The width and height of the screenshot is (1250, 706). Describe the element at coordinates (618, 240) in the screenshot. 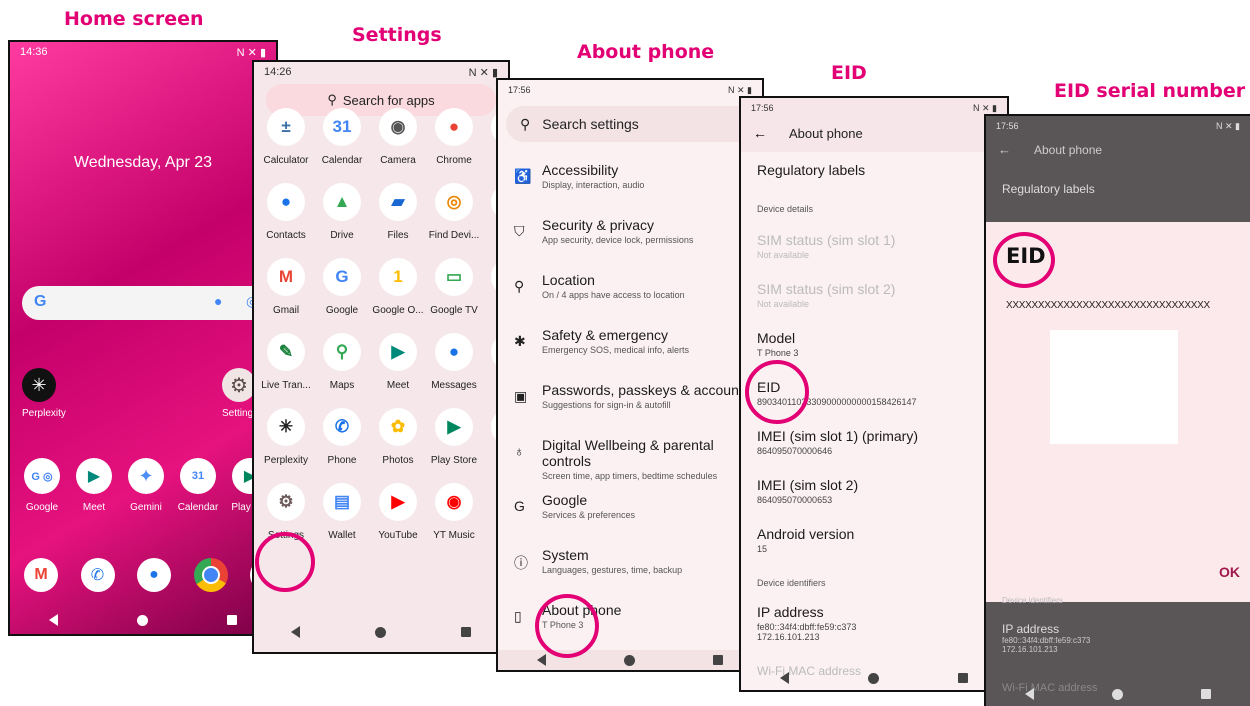

I see `item-subtitle: App security, device lock, permissions` at that location.